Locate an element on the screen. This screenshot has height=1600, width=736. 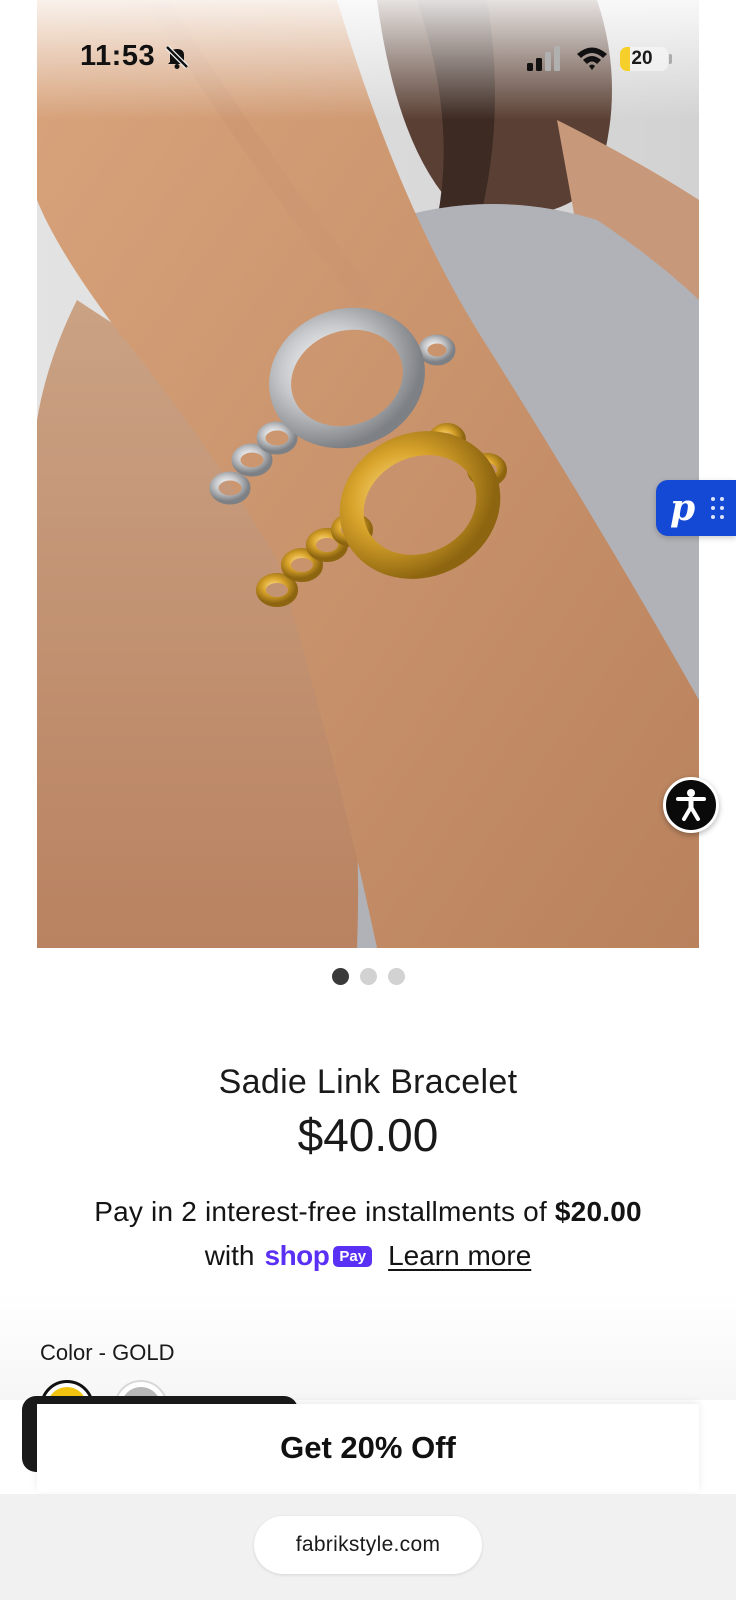
wifi-icon is located at coordinates (592, 58).